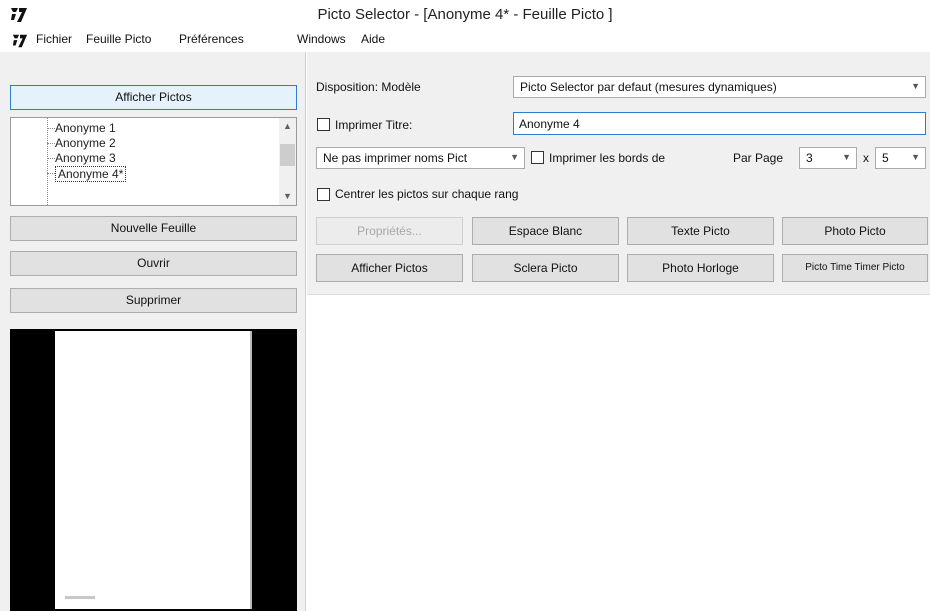 Image resolution: width=930 pixels, height=611 pixels. What do you see at coordinates (855, 268) in the screenshot?
I see `time-timer-button: Picto Time Timer Picto` at bounding box center [855, 268].